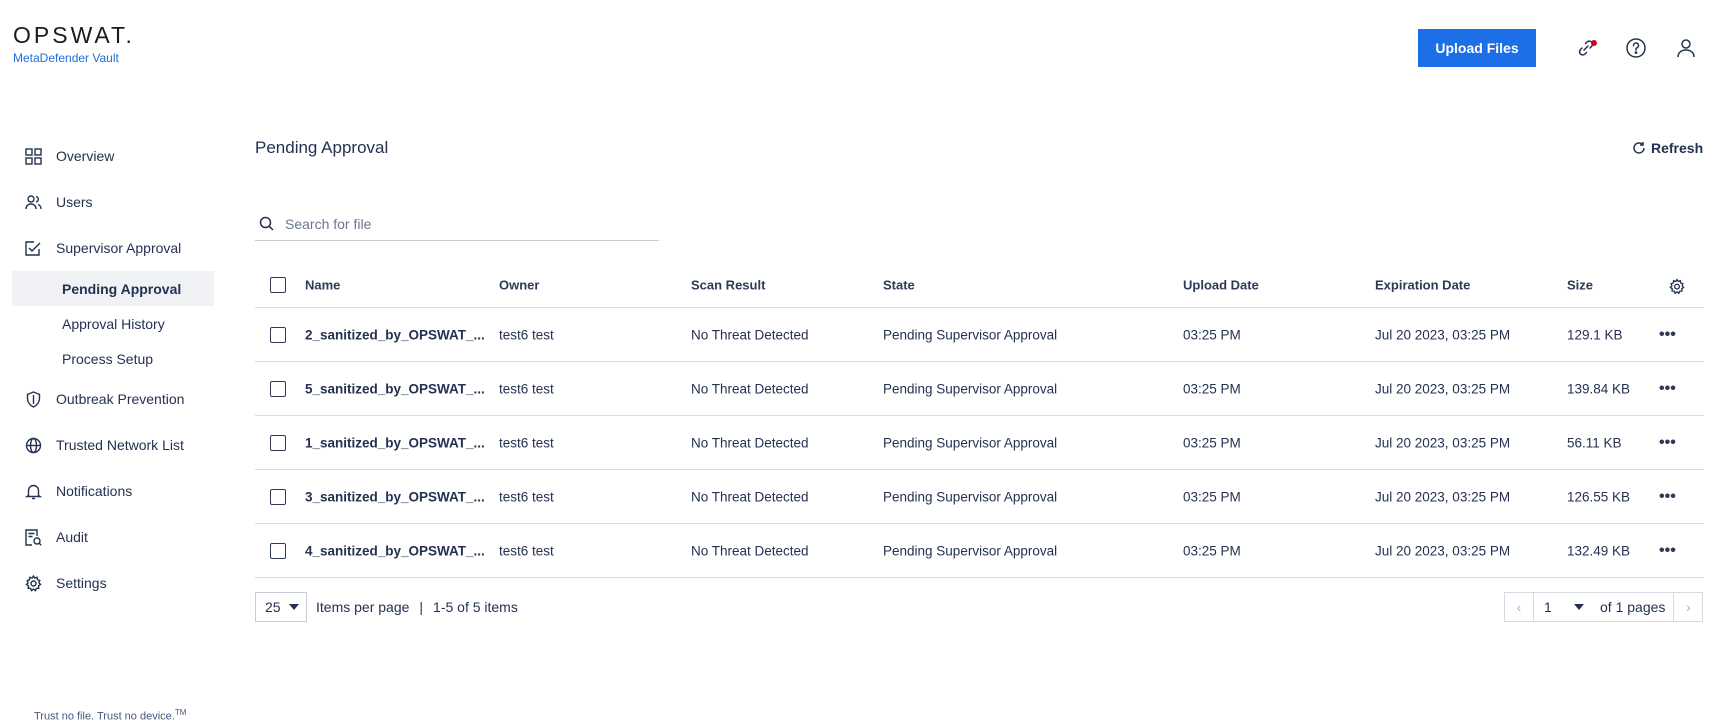  I want to click on search-icon, so click(266, 223).